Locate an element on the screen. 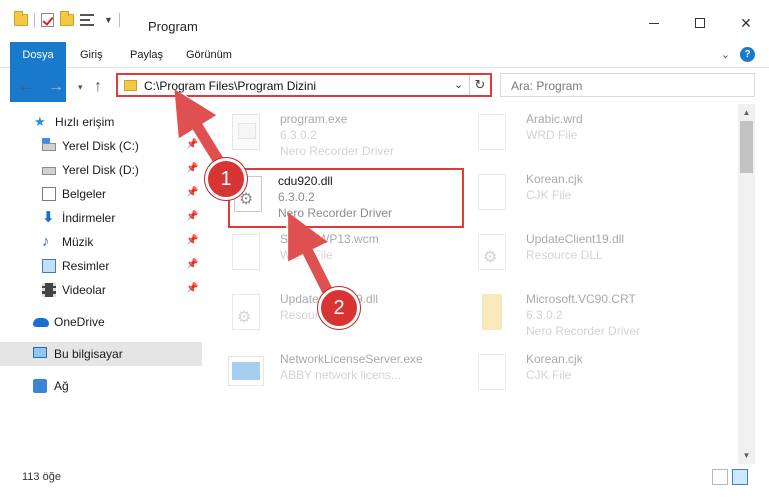 Image resolution: width=769 pixels, height=501 pixels. sidebar-item-this-pc: Bu bilgisayar is located at coordinates (101, 354).